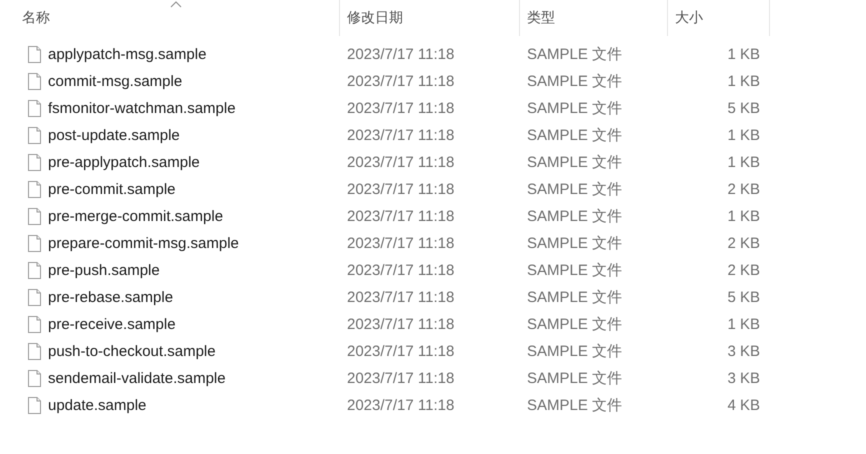 Image resolution: width=866 pixels, height=454 pixels. What do you see at coordinates (132, 351) in the screenshot?
I see `file-name: push-to-checkout.sample` at bounding box center [132, 351].